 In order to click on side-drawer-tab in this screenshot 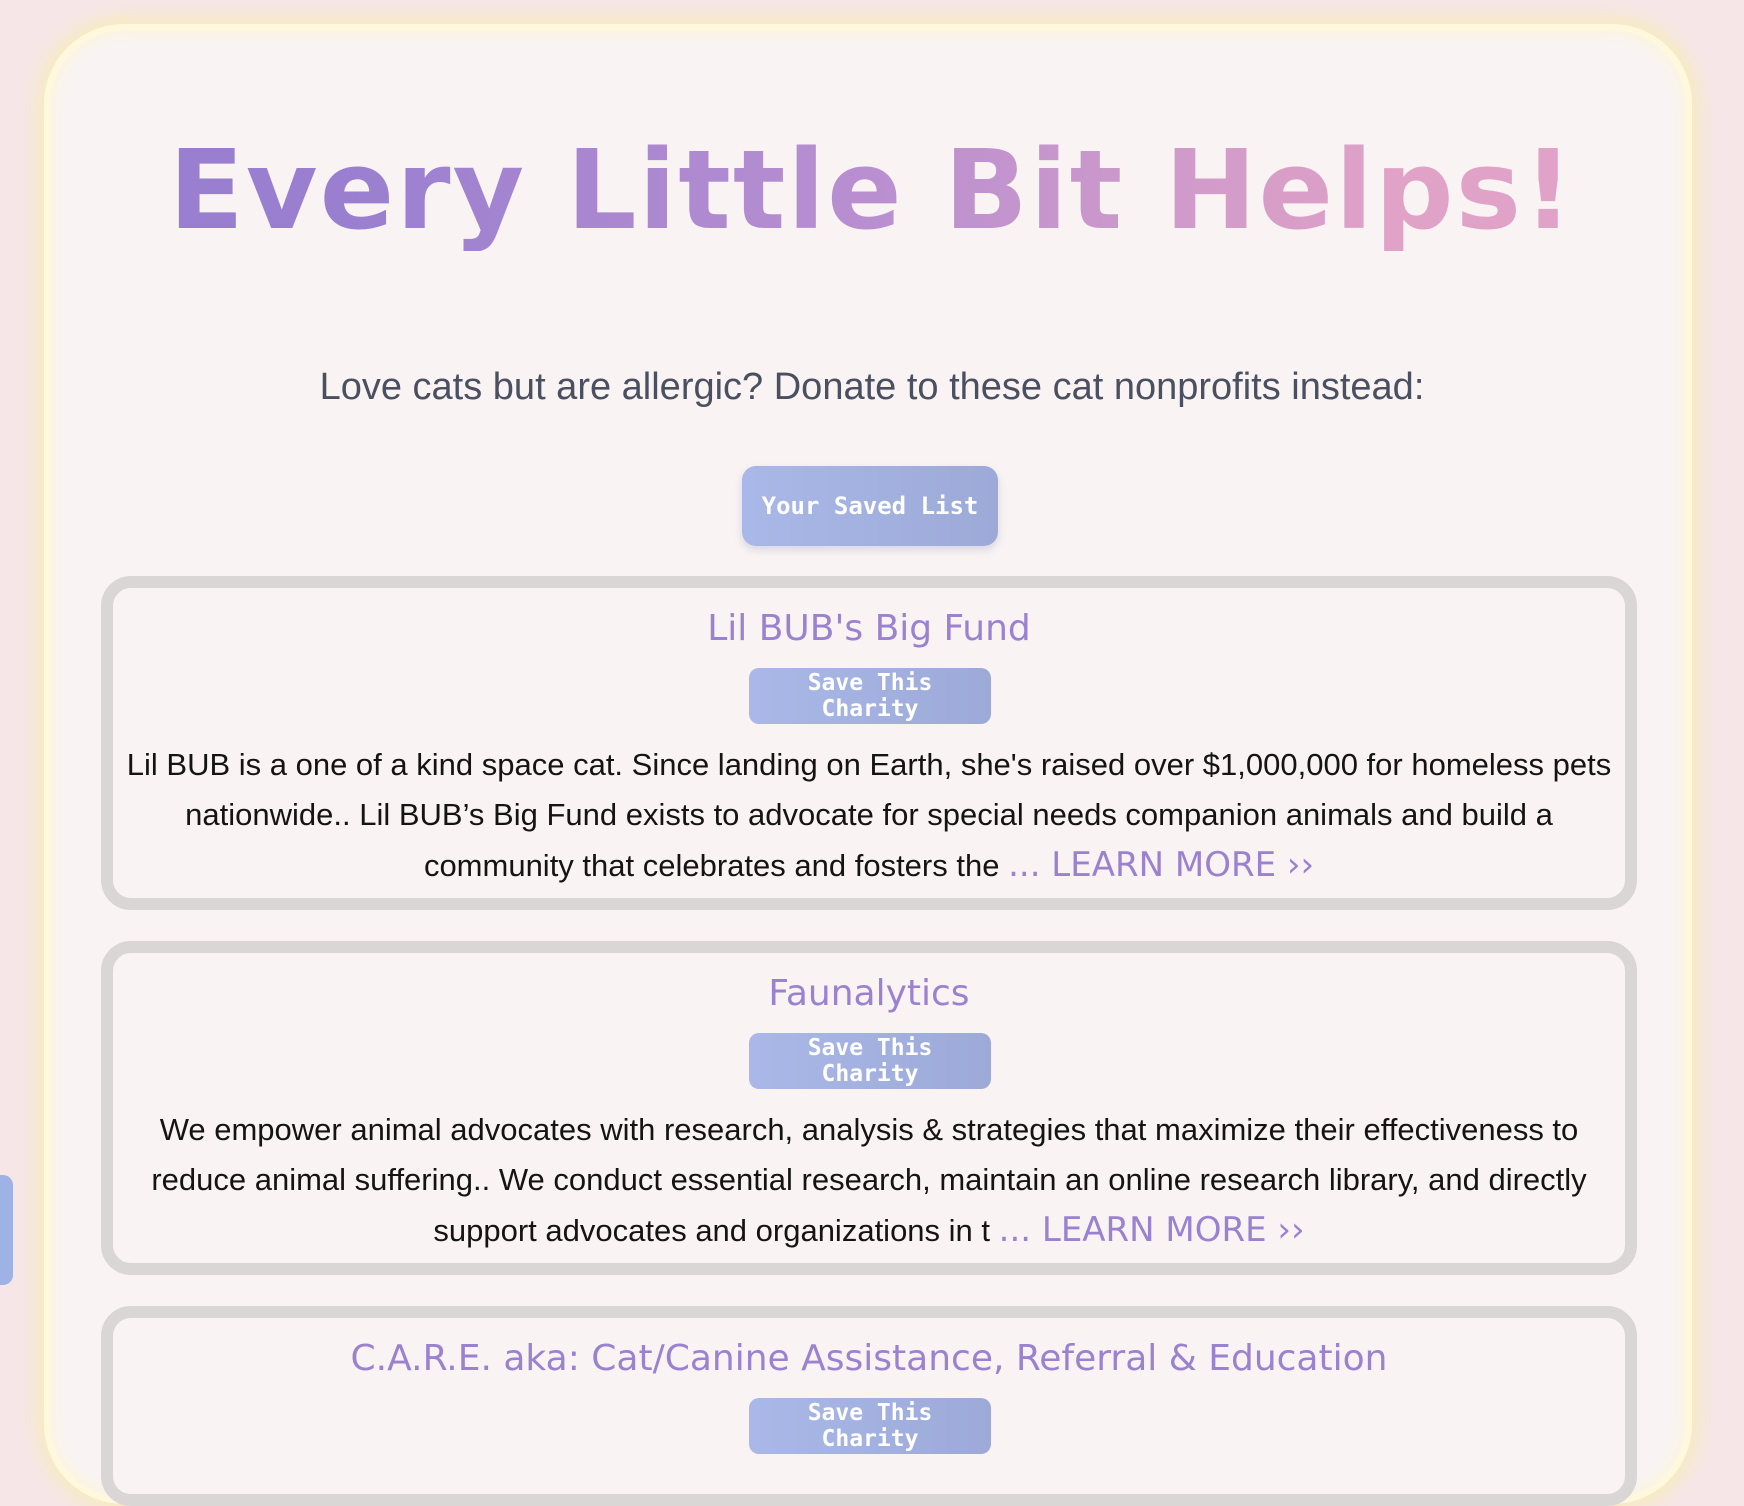, I will do `click(6, 1230)`.